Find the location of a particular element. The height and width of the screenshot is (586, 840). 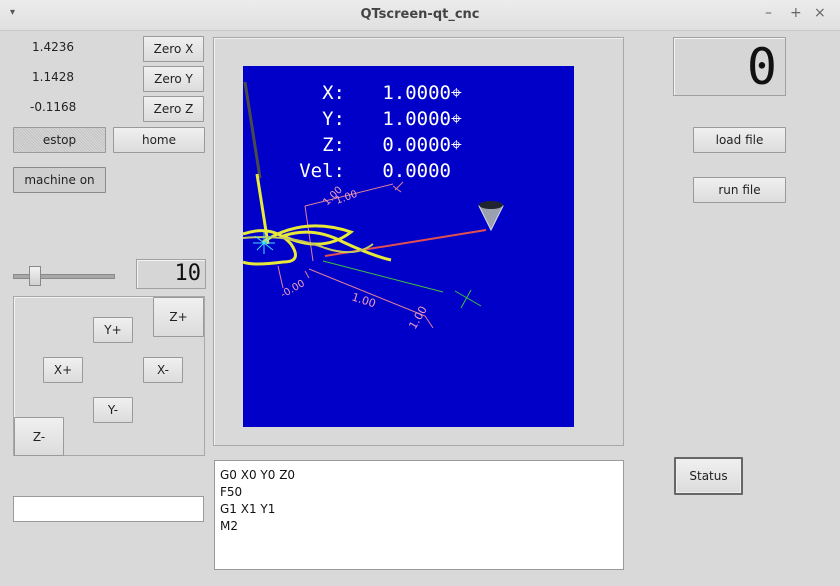

dro-row: X: 1.0000 ⌖ is located at coordinates (376, 93).